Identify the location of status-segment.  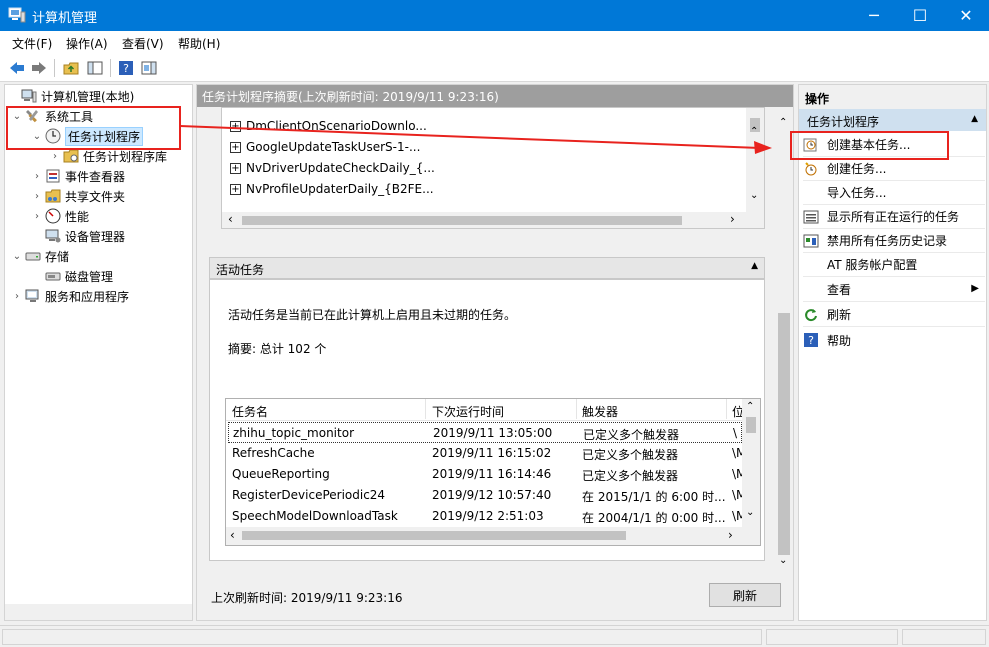
(382, 637).